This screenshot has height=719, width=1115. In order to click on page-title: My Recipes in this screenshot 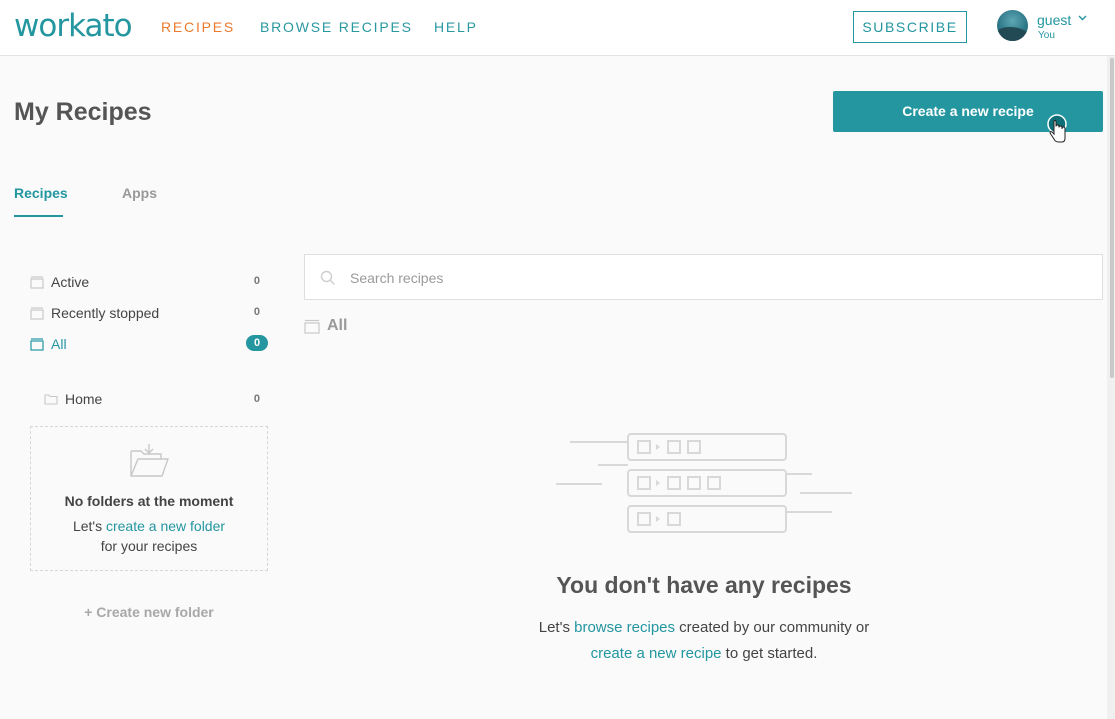, I will do `click(83, 112)`.